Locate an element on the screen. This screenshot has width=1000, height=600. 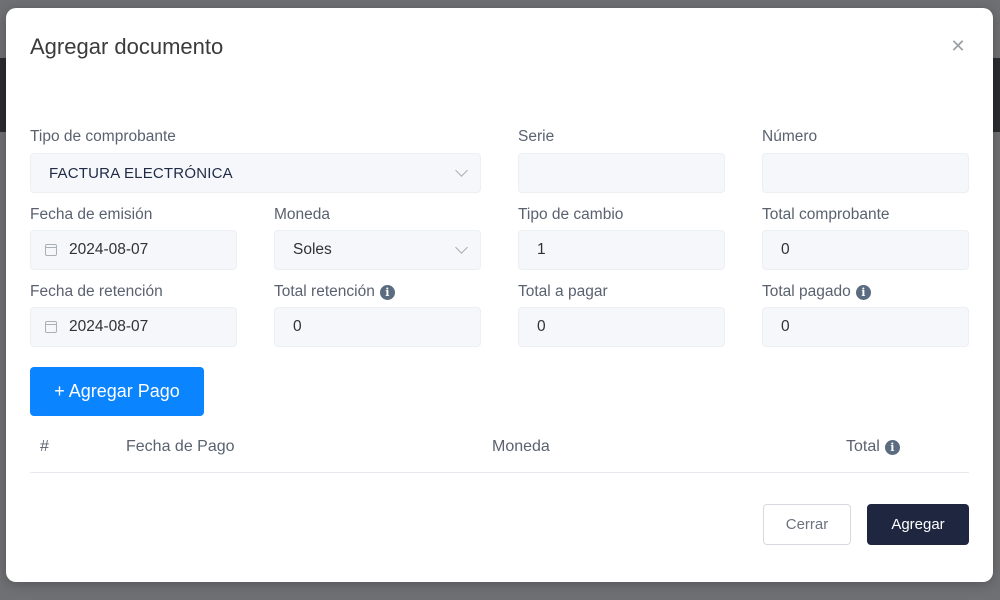
total-pagado-input: 0 is located at coordinates (865, 327).